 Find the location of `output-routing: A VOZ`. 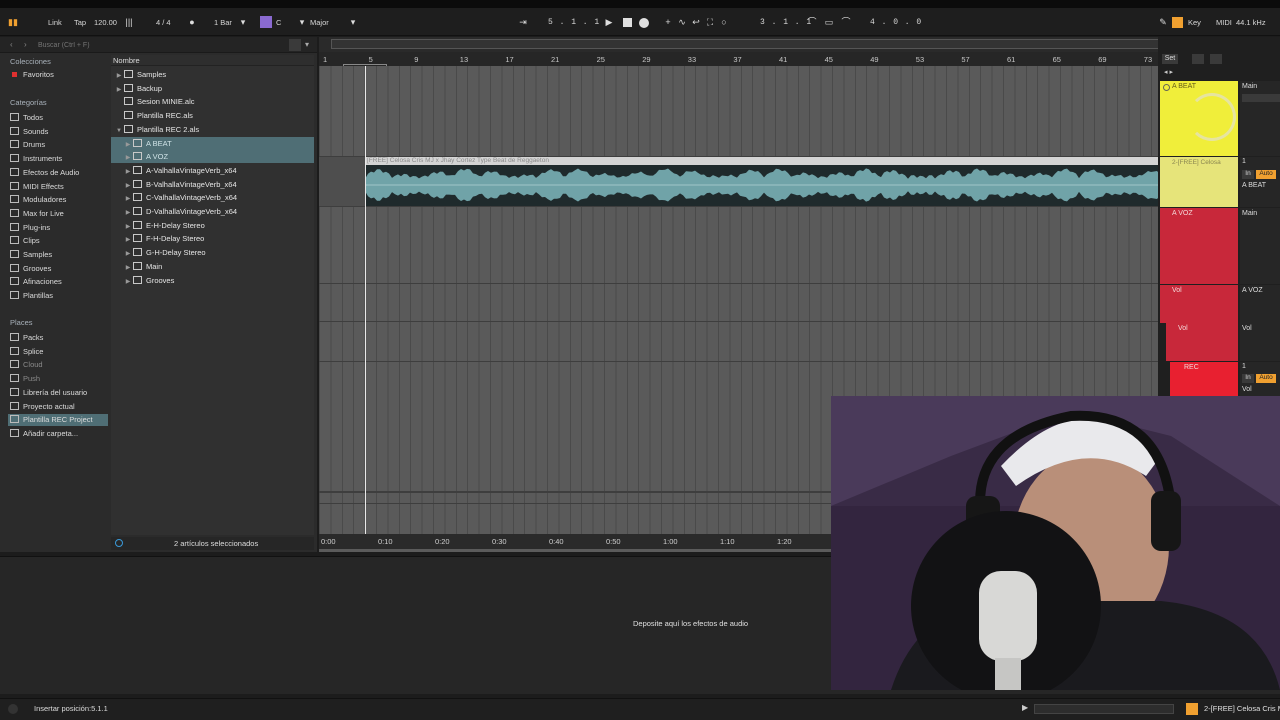

output-routing: A VOZ is located at coordinates (1252, 290).